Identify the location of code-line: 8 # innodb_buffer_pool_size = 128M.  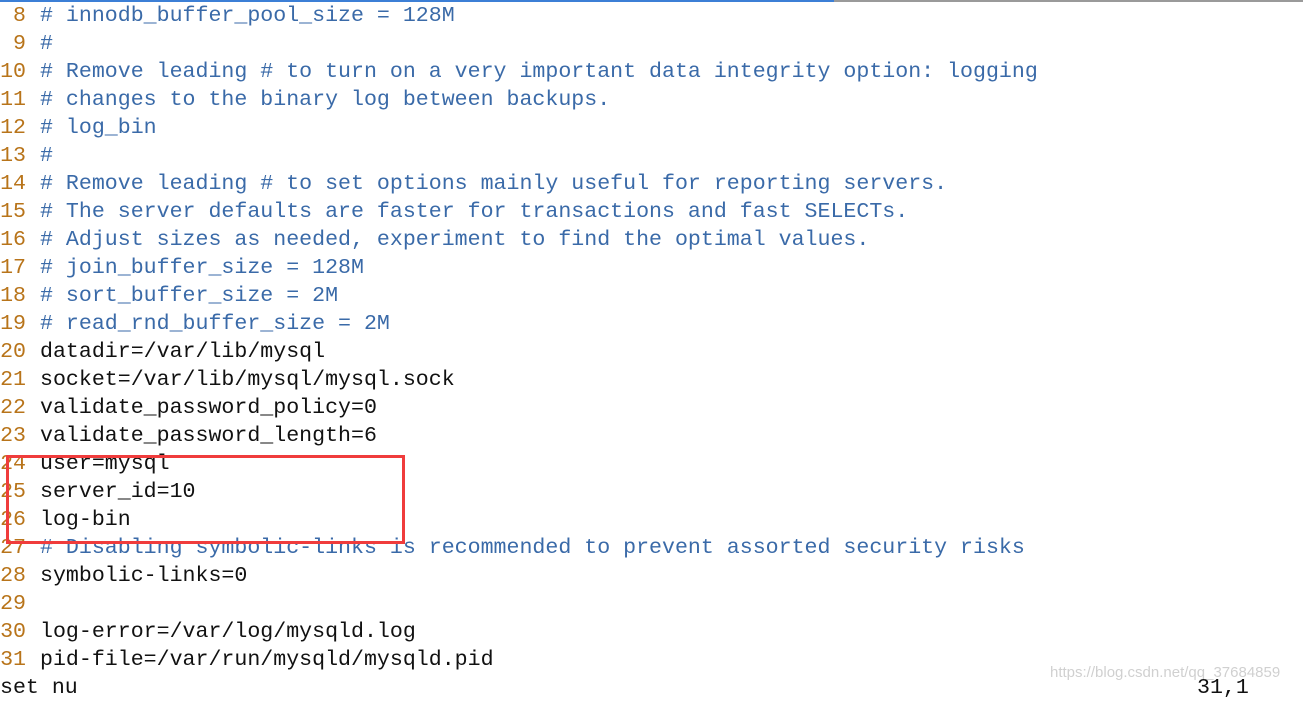
(519, 16).